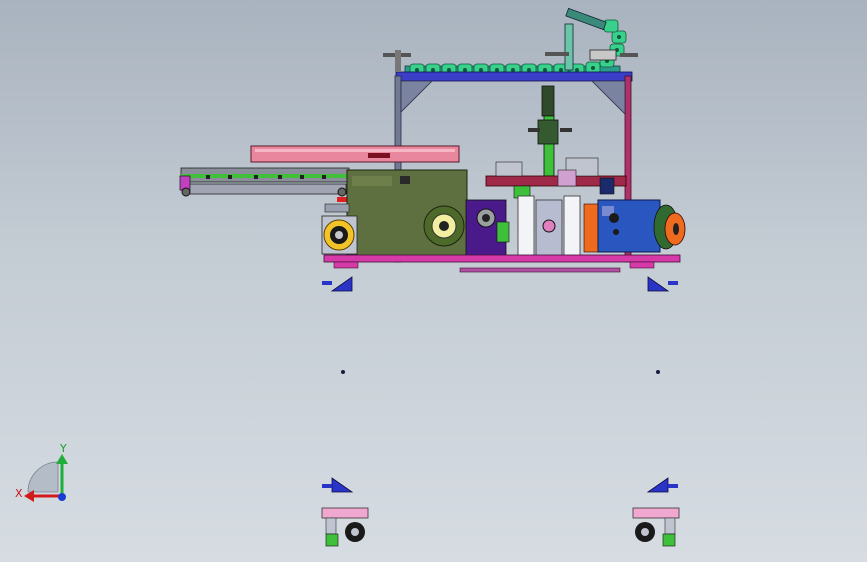  What do you see at coordinates (556, 178) in the screenshot?
I see `upper-mechanism` at bounding box center [556, 178].